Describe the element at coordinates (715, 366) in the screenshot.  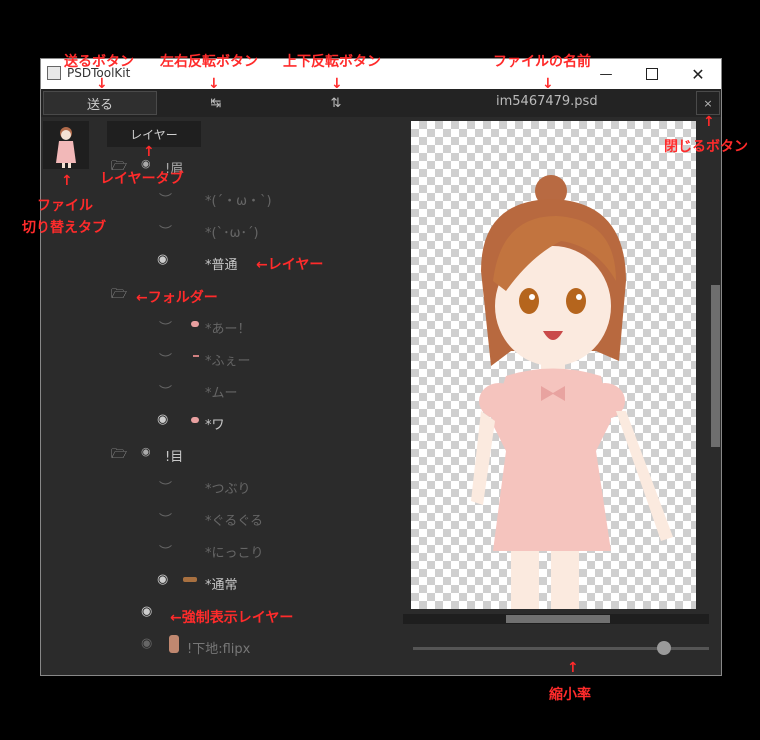
I see `vertical-scrollbar` at that location.